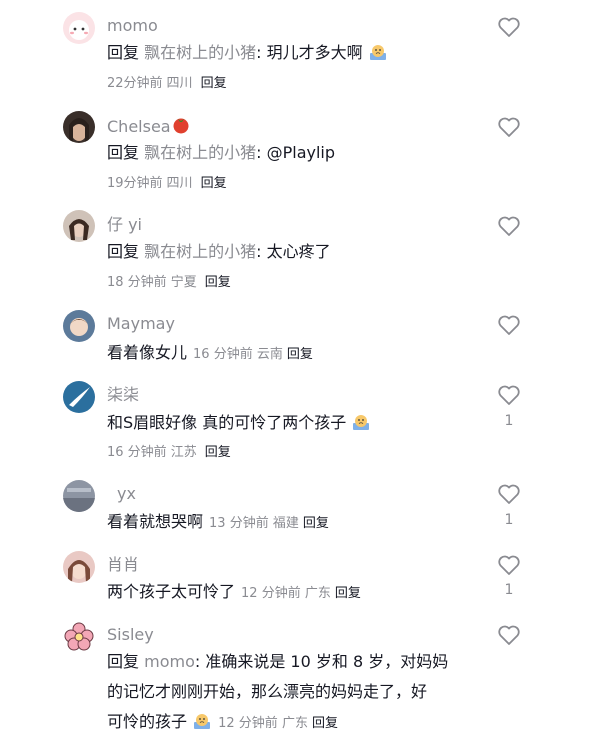  Describe the element at coordinates (267, 691) in the screenshot. I see `comment-line: 的记忆才刚刚开始，那么漂亮的妈妈走了，好` at that location.